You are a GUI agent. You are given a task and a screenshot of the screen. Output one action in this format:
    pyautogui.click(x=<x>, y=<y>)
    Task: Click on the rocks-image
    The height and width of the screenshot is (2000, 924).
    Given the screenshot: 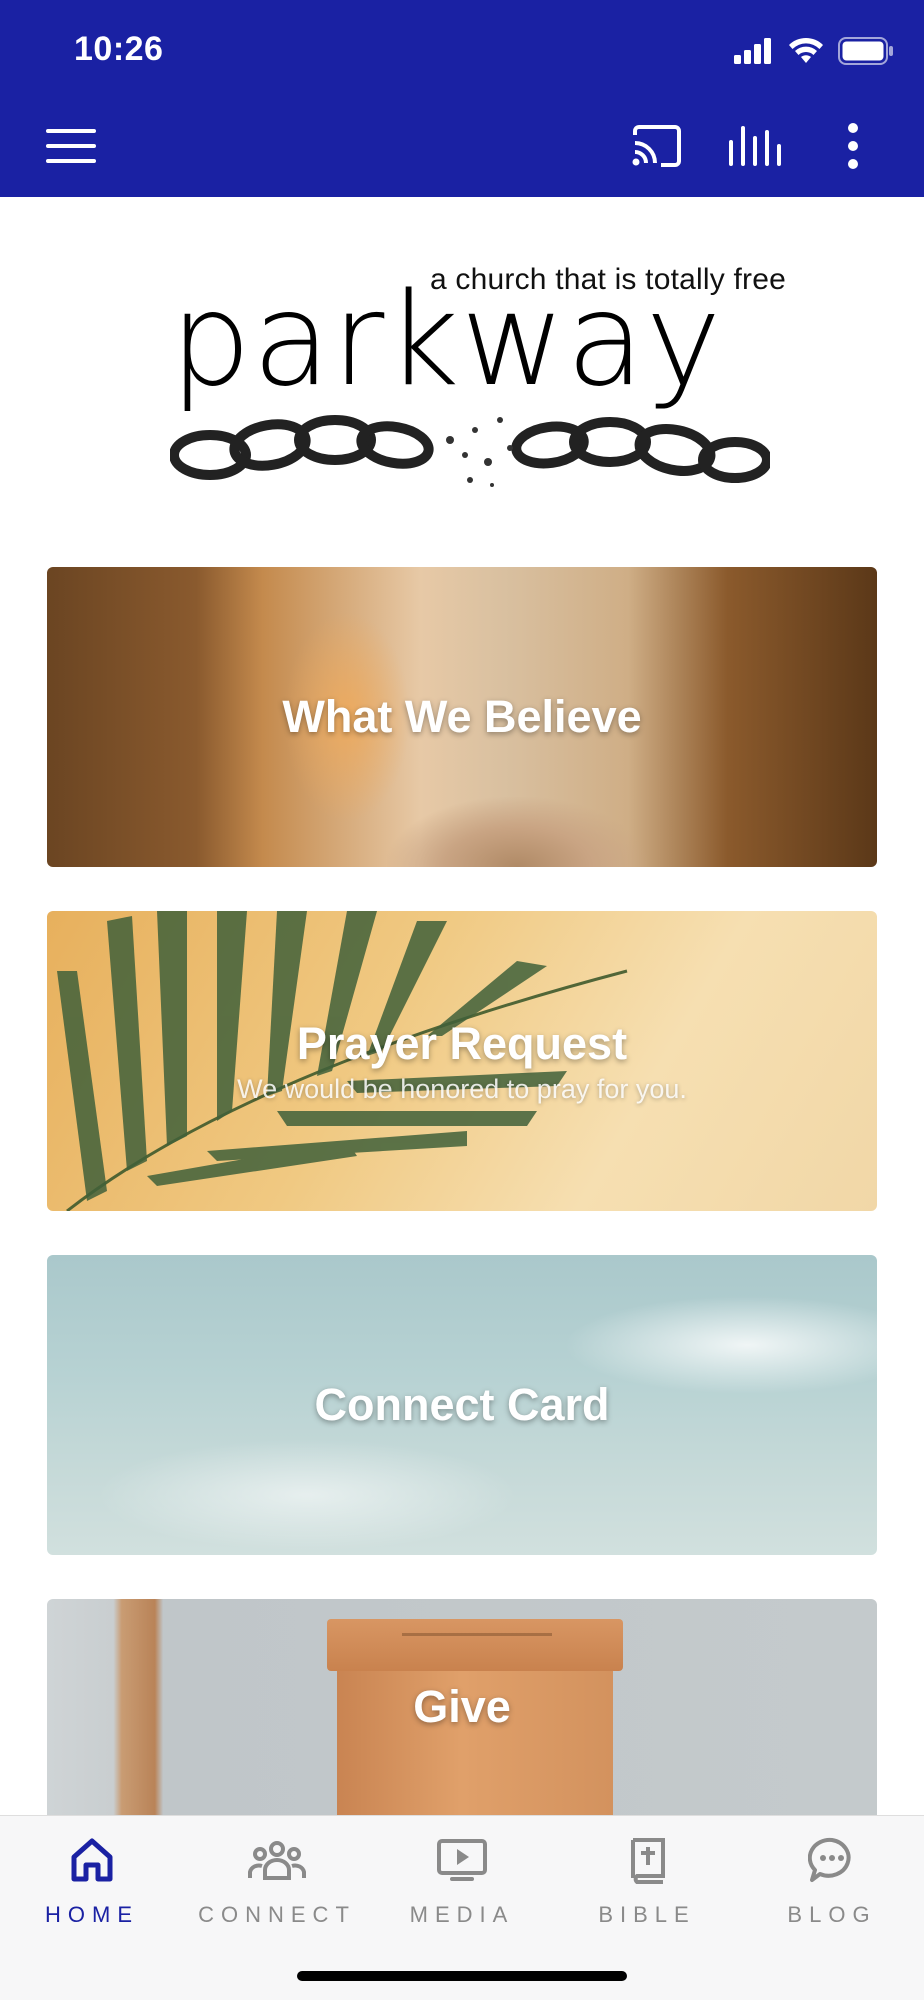 What is the action you would take?
    pyautogui.click(x=517, y=832)
    